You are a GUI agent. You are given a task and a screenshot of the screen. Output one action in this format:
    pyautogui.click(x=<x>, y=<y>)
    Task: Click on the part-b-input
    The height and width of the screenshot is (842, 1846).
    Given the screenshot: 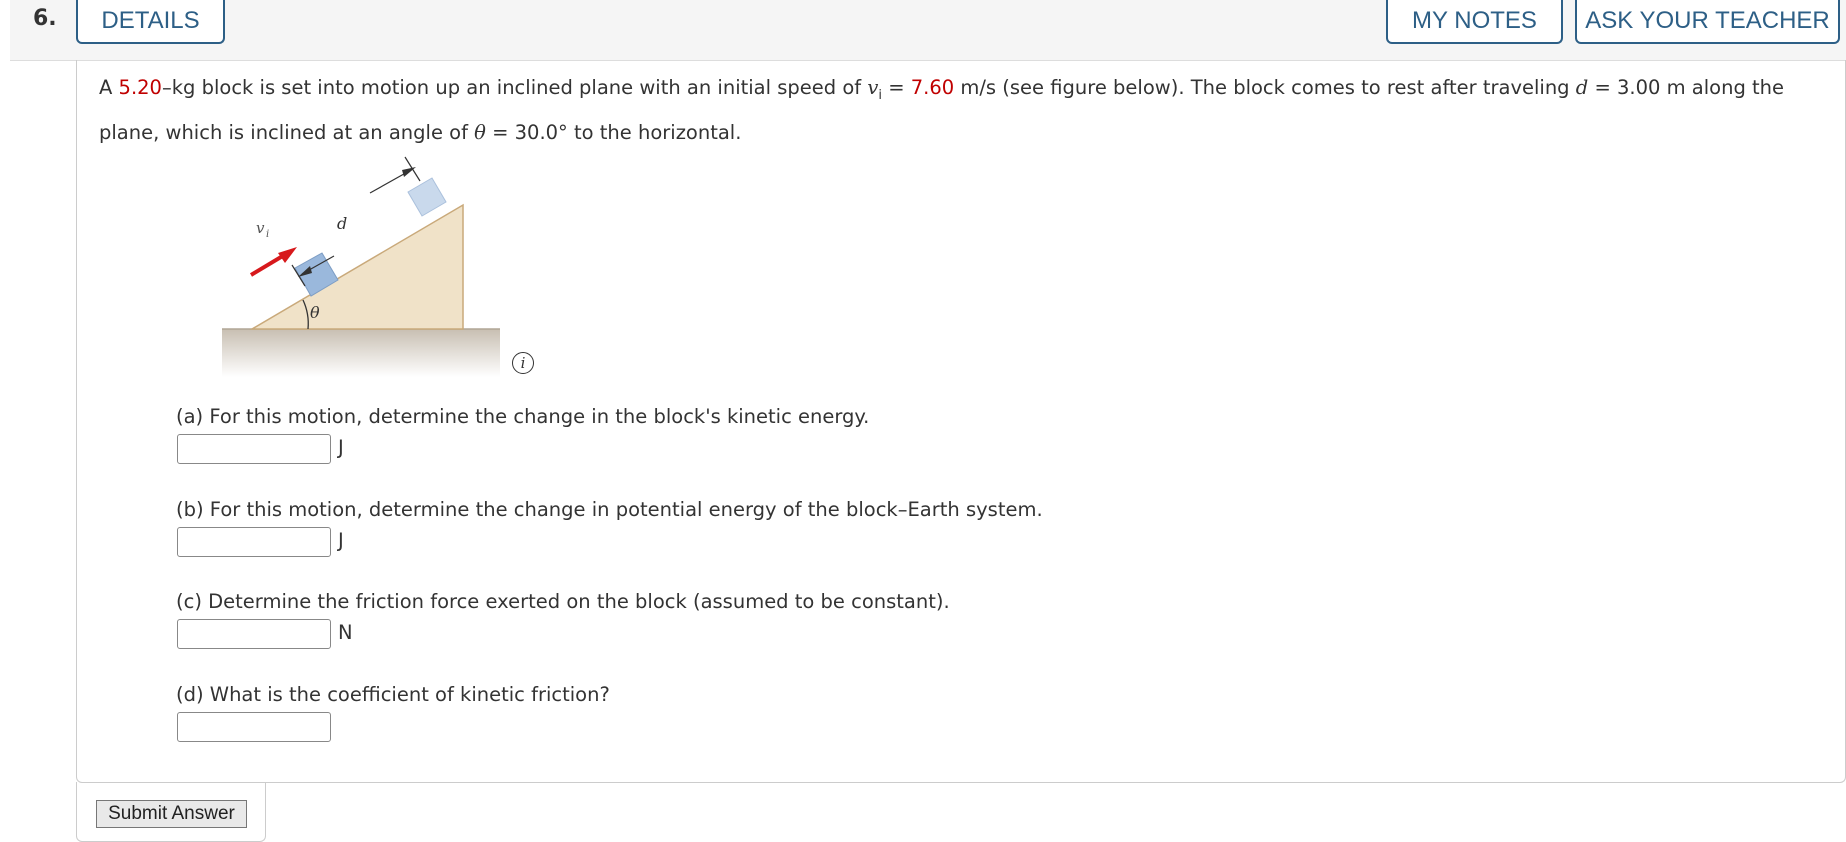 What is the action you would take?
    pyautogui.click(x=254, y=542)
    